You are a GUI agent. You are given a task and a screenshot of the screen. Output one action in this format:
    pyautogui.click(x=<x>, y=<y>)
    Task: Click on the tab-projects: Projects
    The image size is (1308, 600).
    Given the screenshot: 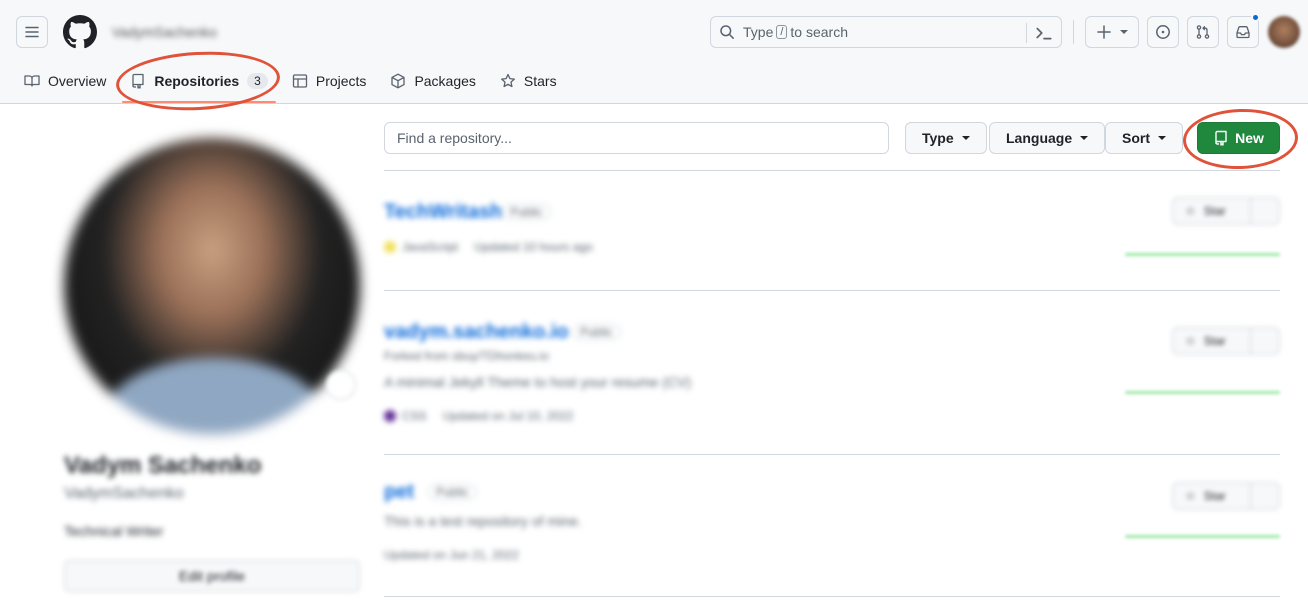 What is the action you would take?
    pyautogui.click(x=329, y=81)
    